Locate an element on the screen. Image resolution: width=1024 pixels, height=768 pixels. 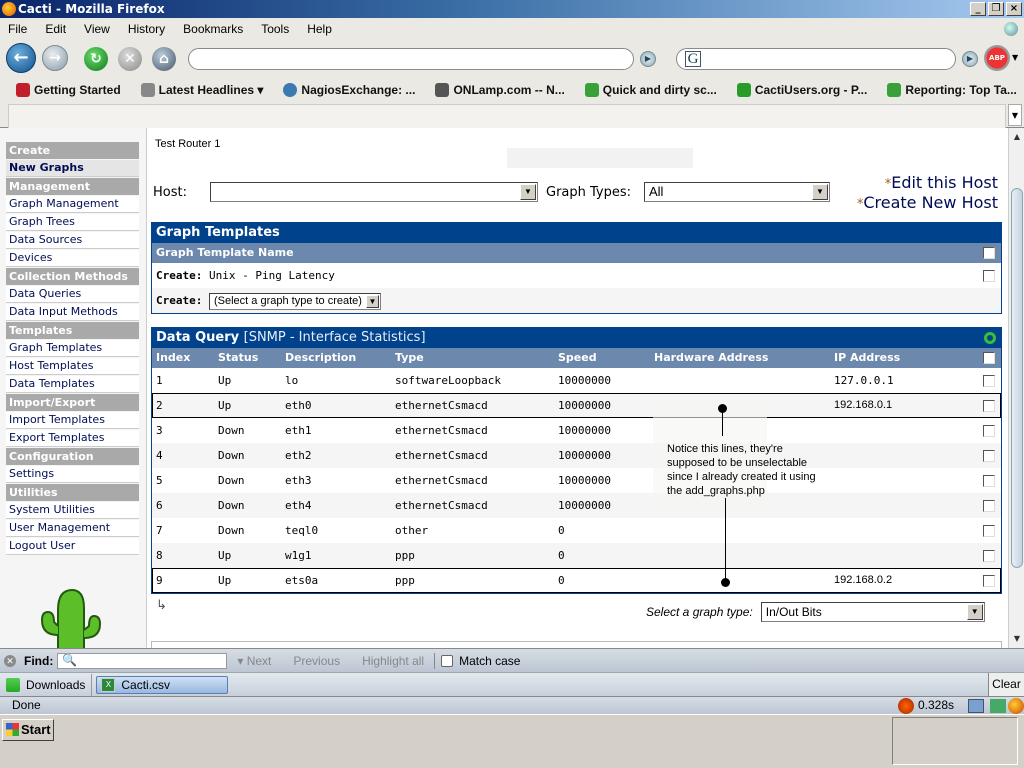
table-row: 7 Down teql0 other 0 is located at coordinates (576, 530).